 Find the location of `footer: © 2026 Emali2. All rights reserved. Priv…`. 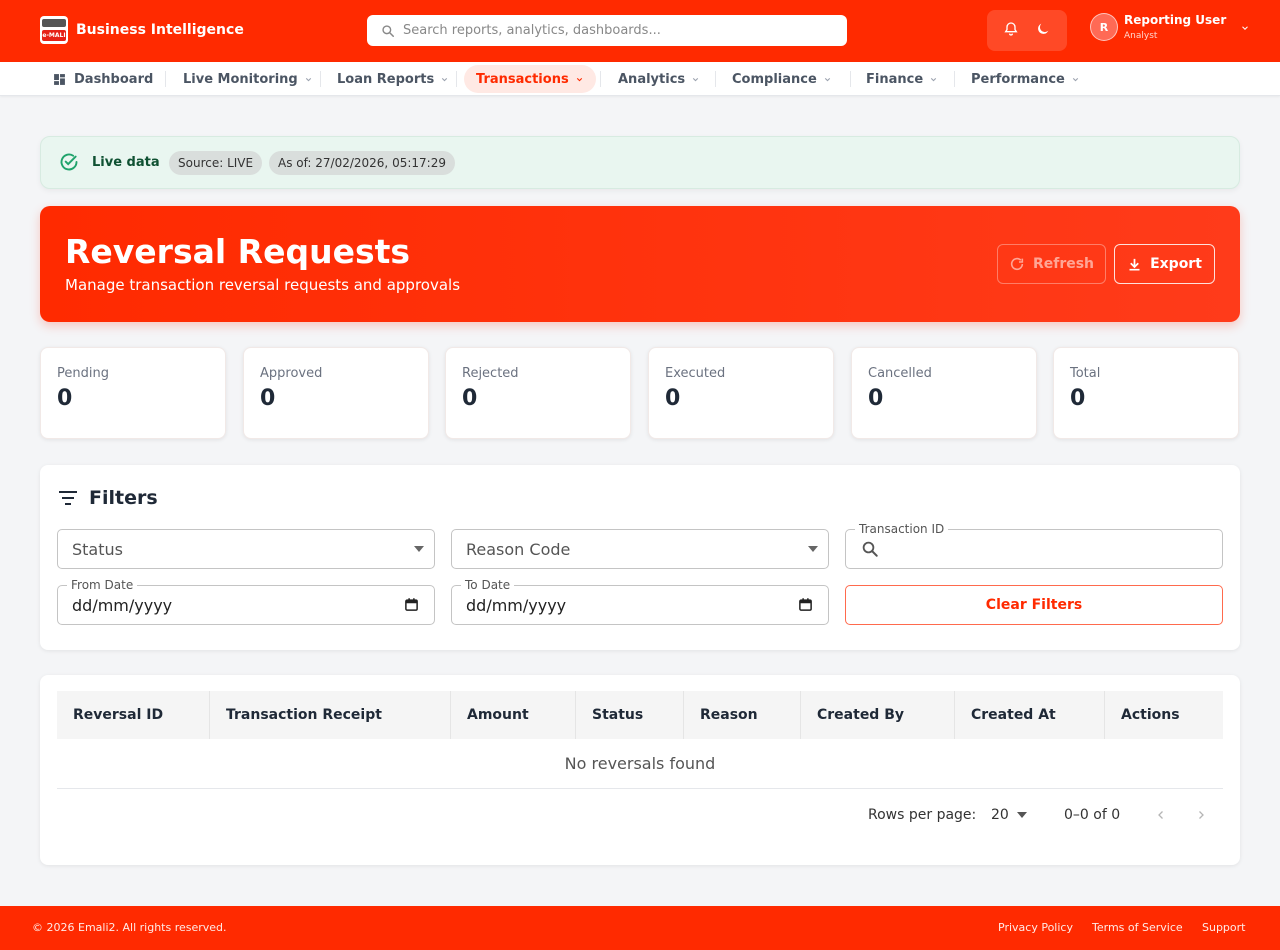

footer: © 2026 Emali2. All rights reserved. Priv… is located at coordinates (640, 928).